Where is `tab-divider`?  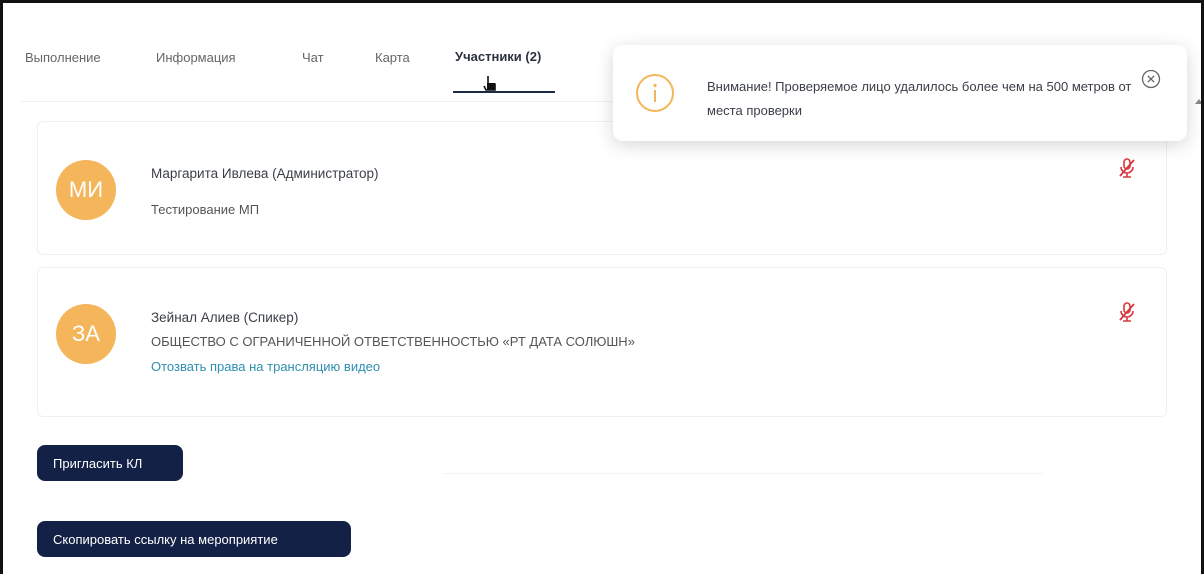
tab-divider is located at coordinates (321, 101).